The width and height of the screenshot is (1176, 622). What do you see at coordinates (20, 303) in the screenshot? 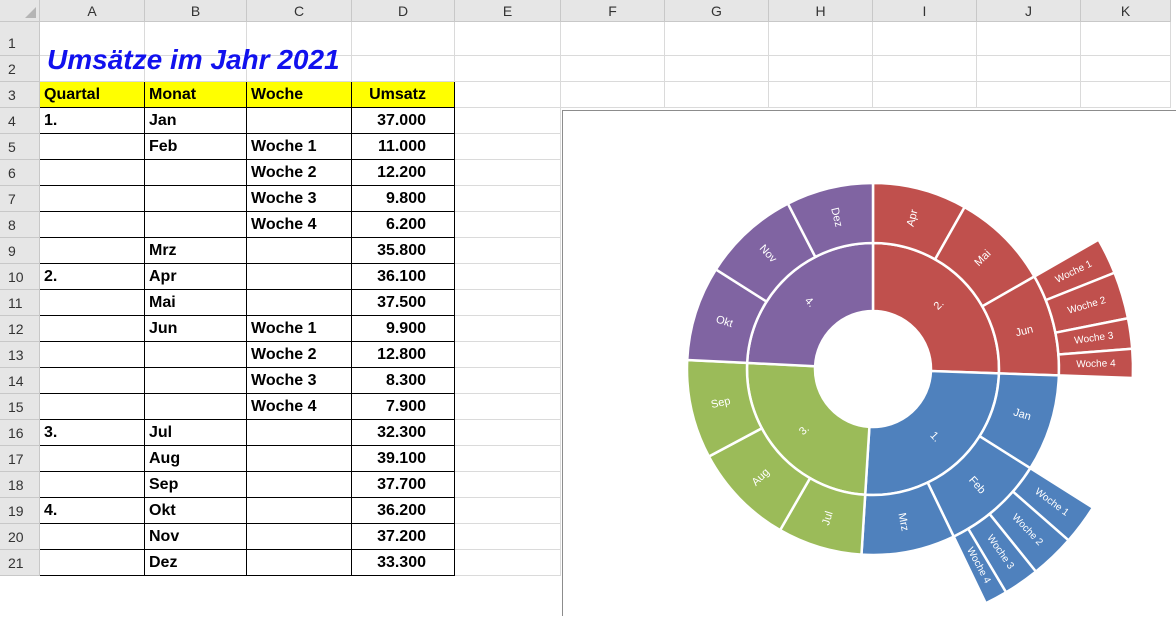
I see `row-header-11: 11` at bounding box center [20, 303].